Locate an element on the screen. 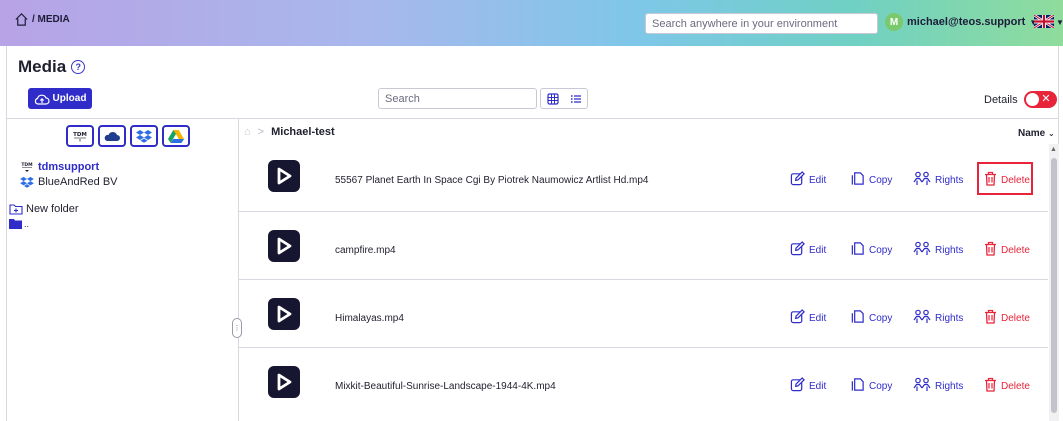 The width and height of the screenshot is (1063, 421). language-flag-icon is located at coordinates (1044, 21).